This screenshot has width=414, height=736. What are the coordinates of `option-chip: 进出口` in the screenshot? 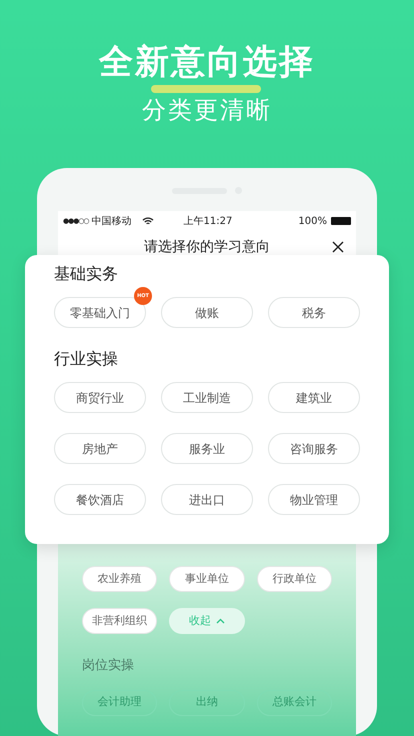 It's located at (207, 499).